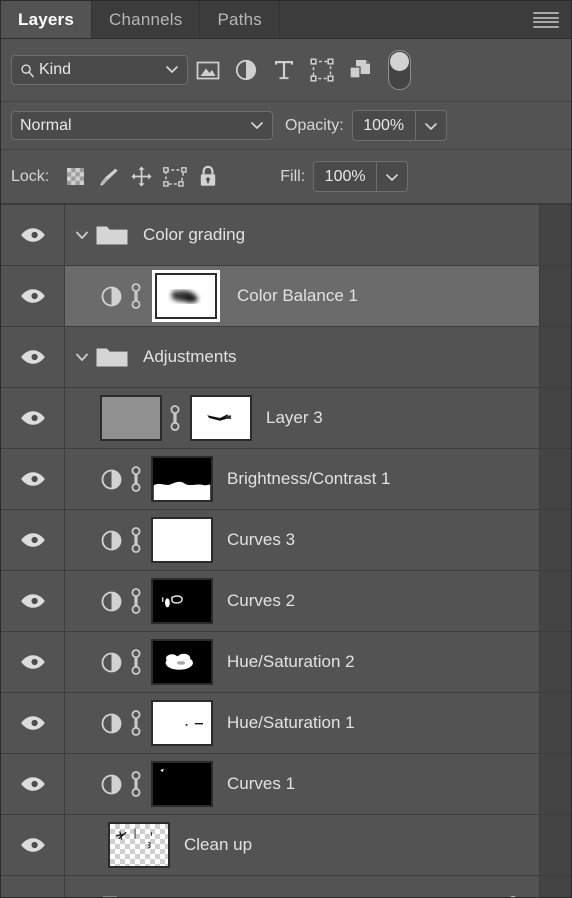  I want to click on layer-row-color-balance-1: Color Balance 1, so click(286, 296).